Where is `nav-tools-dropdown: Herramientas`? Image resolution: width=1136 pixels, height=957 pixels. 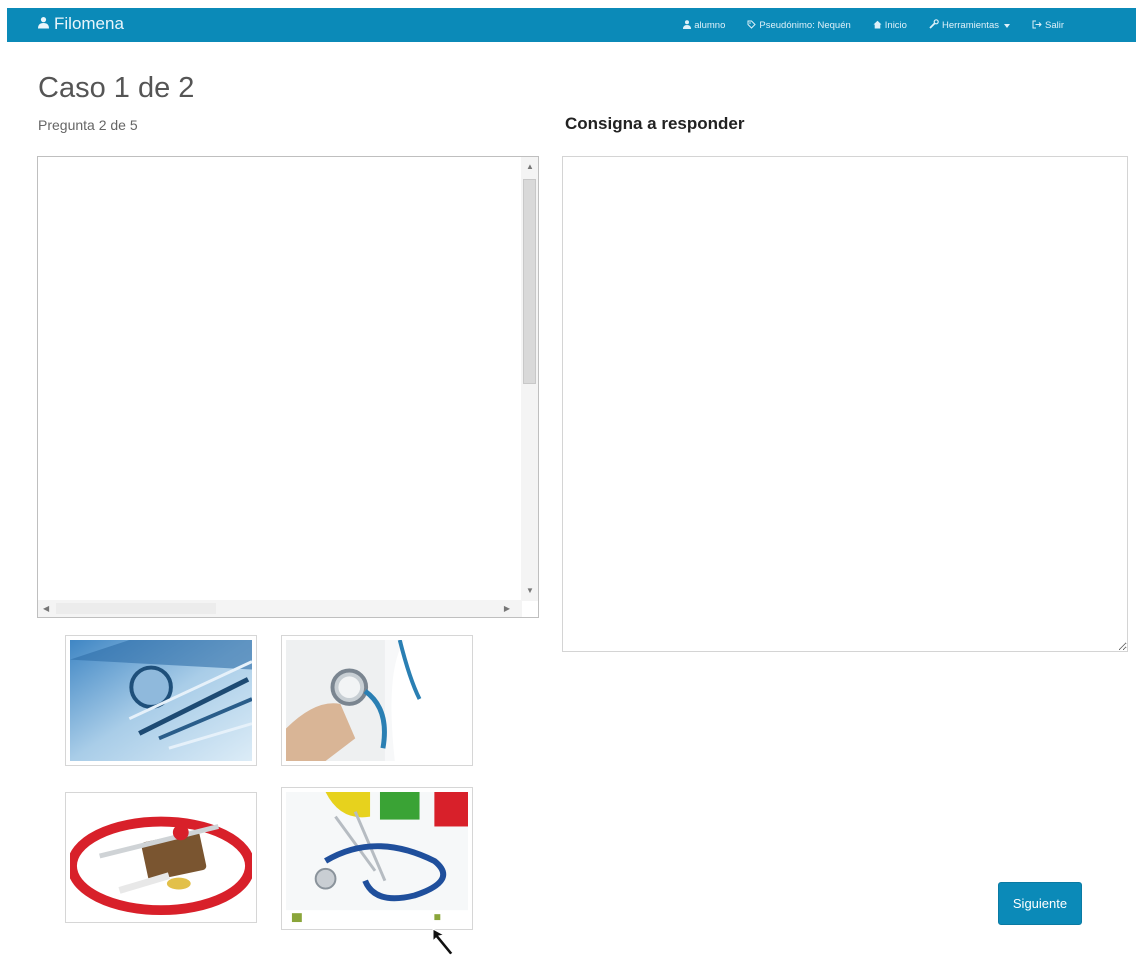
nav-tools-dropdown: Herramientas is located at coordinates (969, 25).